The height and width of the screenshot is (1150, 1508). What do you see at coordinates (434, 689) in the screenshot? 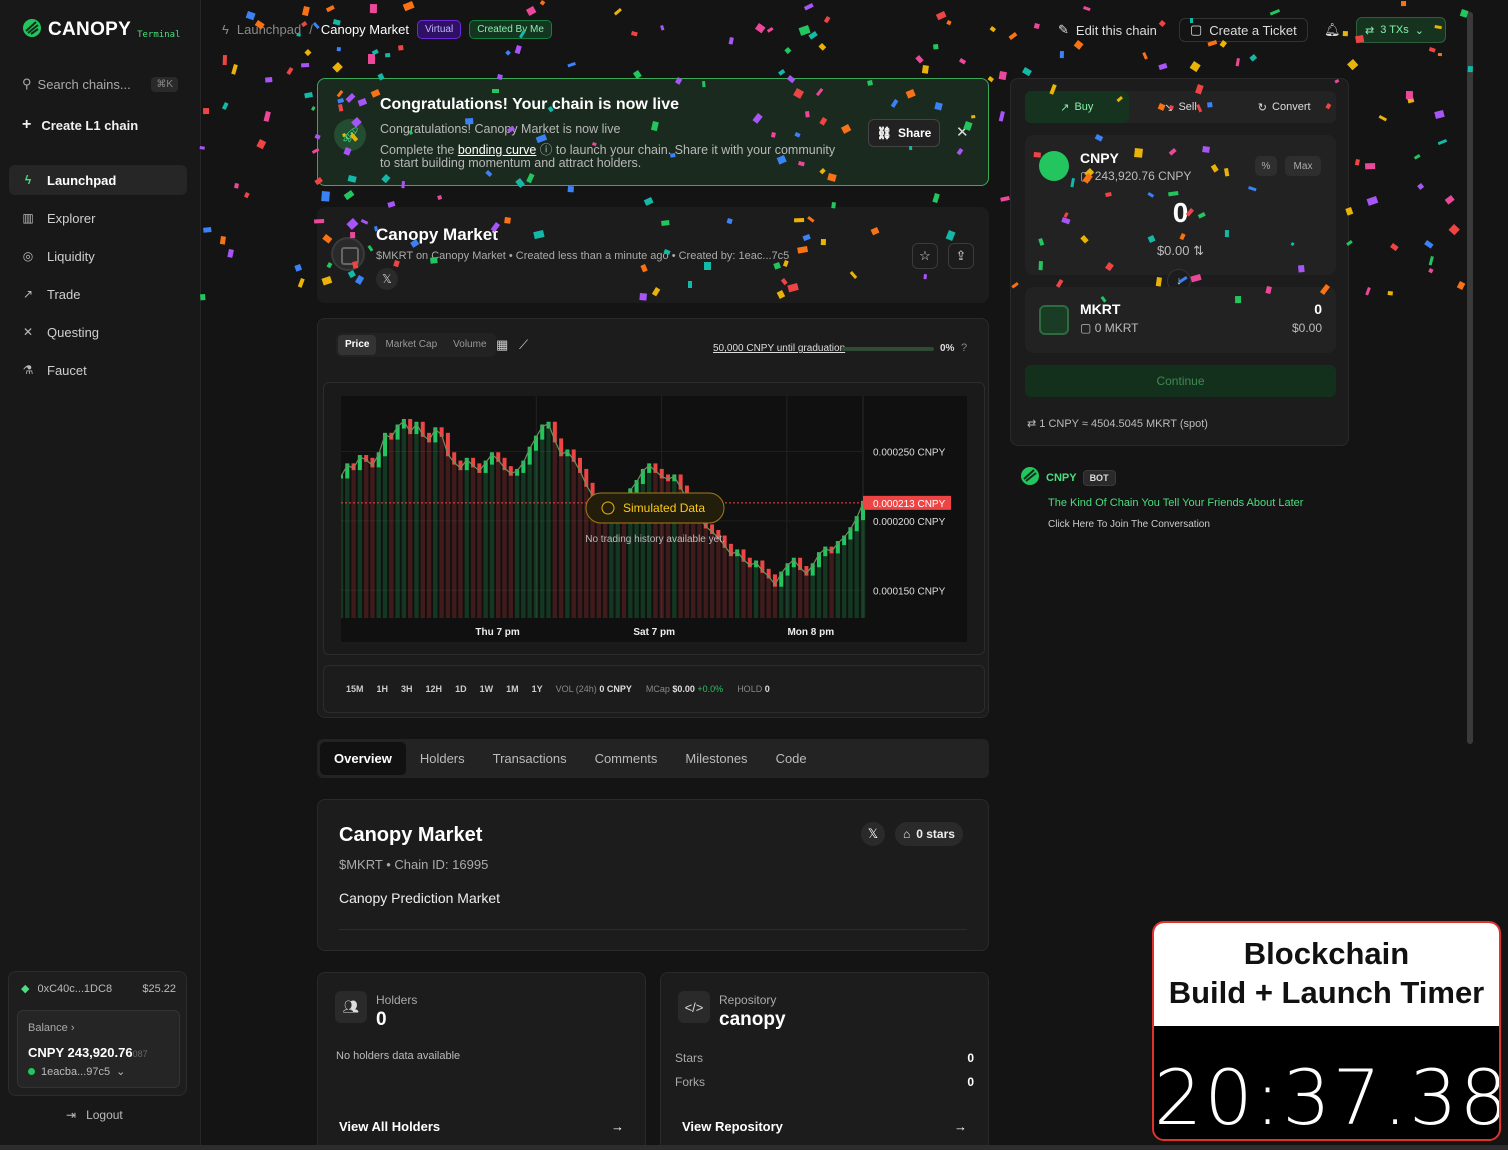
I see `timeframe-12h: 12H` at bounding box center [434, 689].